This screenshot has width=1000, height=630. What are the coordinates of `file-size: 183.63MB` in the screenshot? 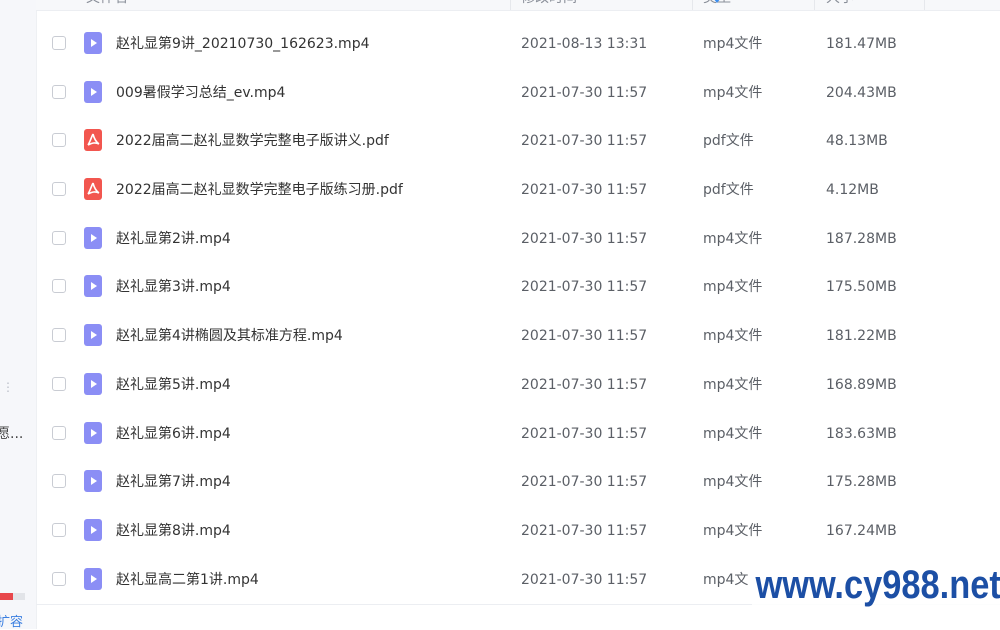 It's located at (861, 433).